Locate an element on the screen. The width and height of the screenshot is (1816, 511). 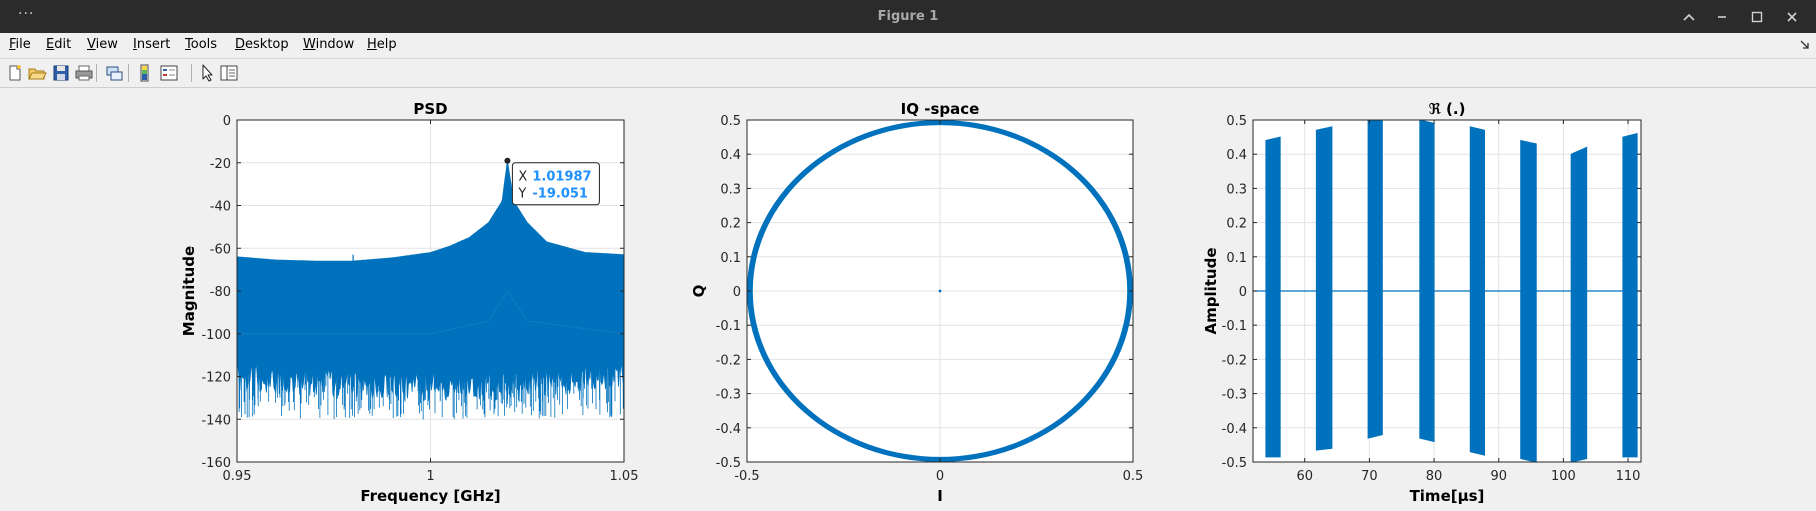
y-axis-label: Magnitude is located at coordinates (189, 291).